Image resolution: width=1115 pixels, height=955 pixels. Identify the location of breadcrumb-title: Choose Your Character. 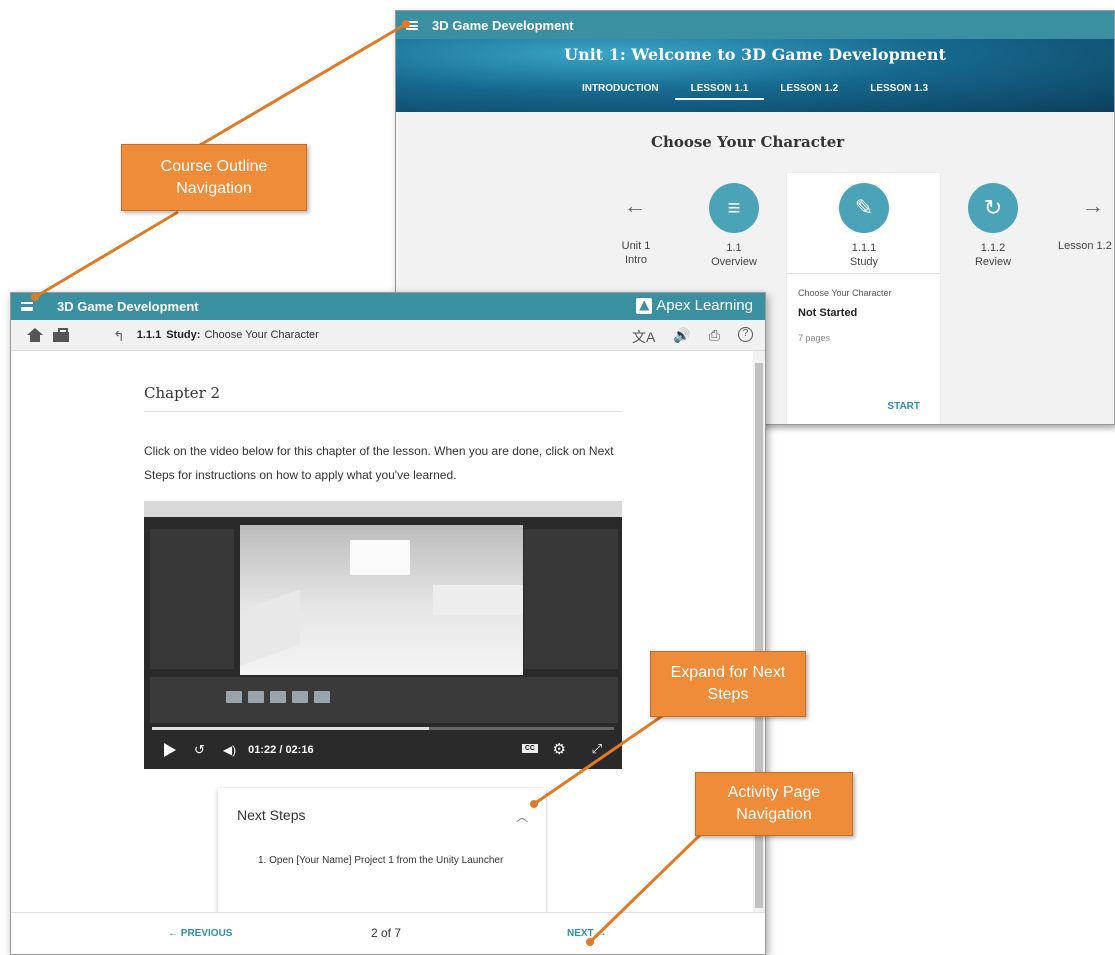
(261, 335).